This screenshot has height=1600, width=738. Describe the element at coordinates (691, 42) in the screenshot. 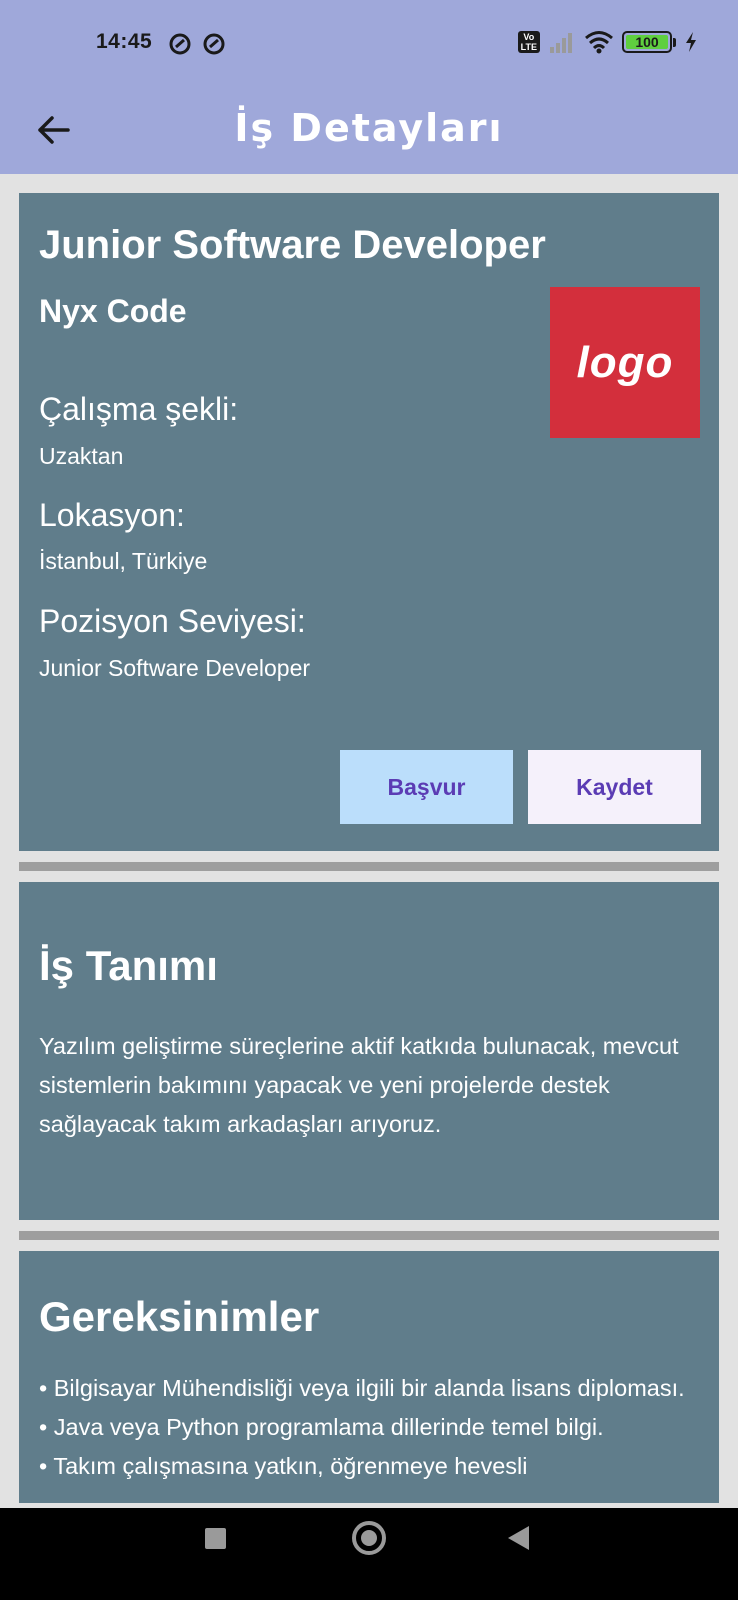

I see `charging-icon` at that location.